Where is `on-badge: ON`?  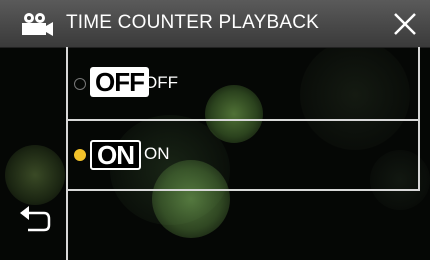 on-badge: ON is located at coordinates (115, 155).